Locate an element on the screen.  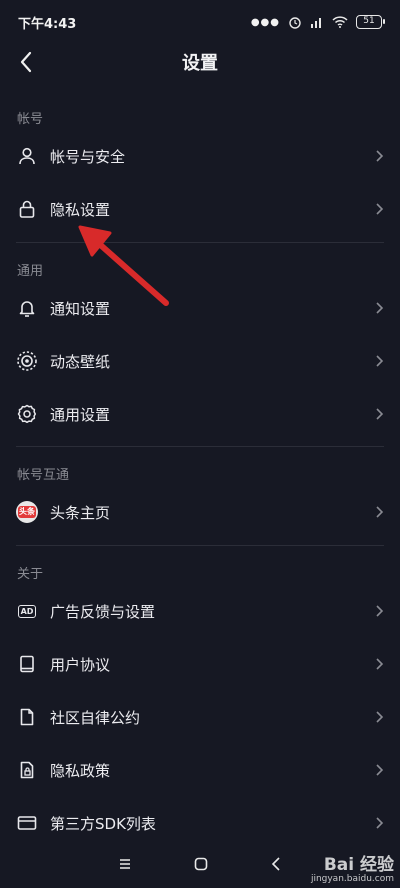
settings-item-label: 帐号与安全 is located at coordinates (88, 156).